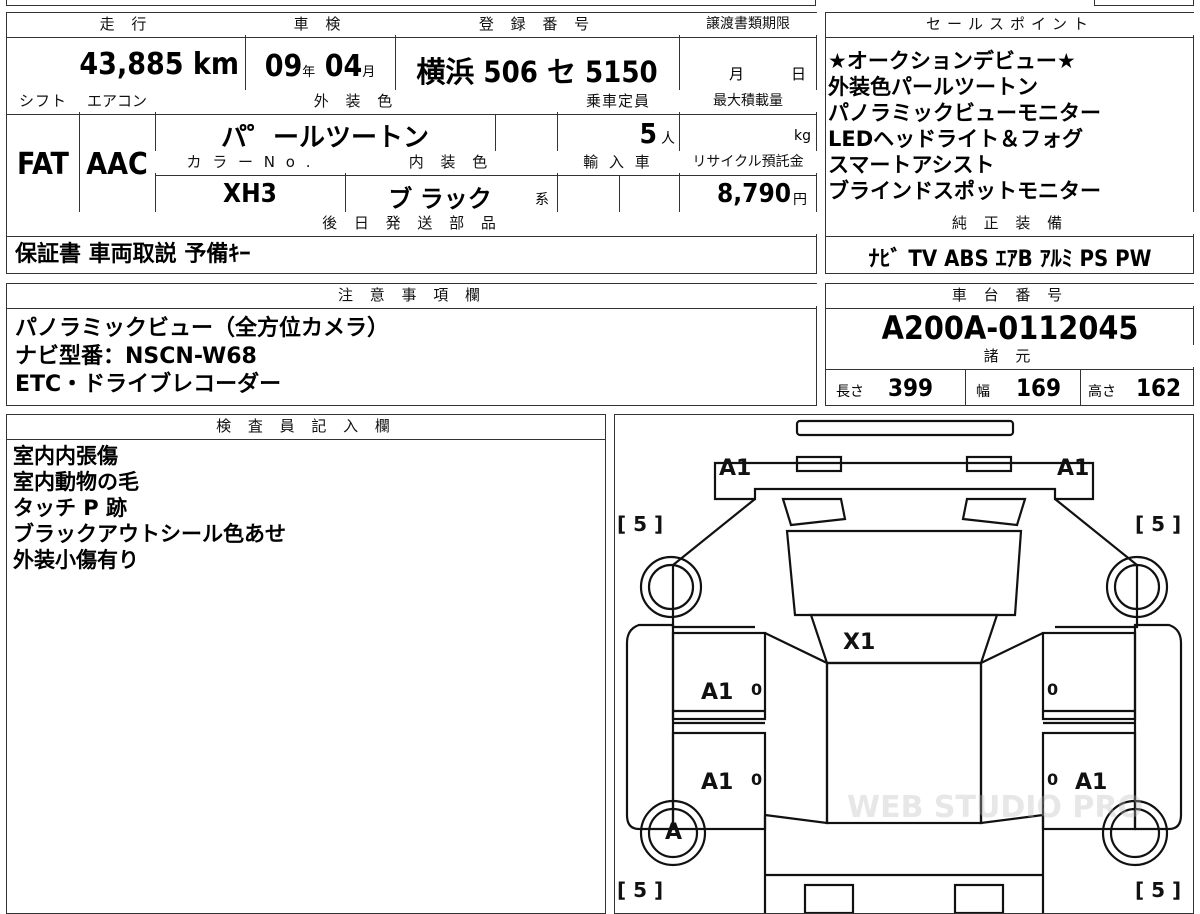 The height and width of the screenshot is (914, 1200). Describe the element at coordinates (668, 139) in the screenshot. I see `capacity-unit: 人` at that location.